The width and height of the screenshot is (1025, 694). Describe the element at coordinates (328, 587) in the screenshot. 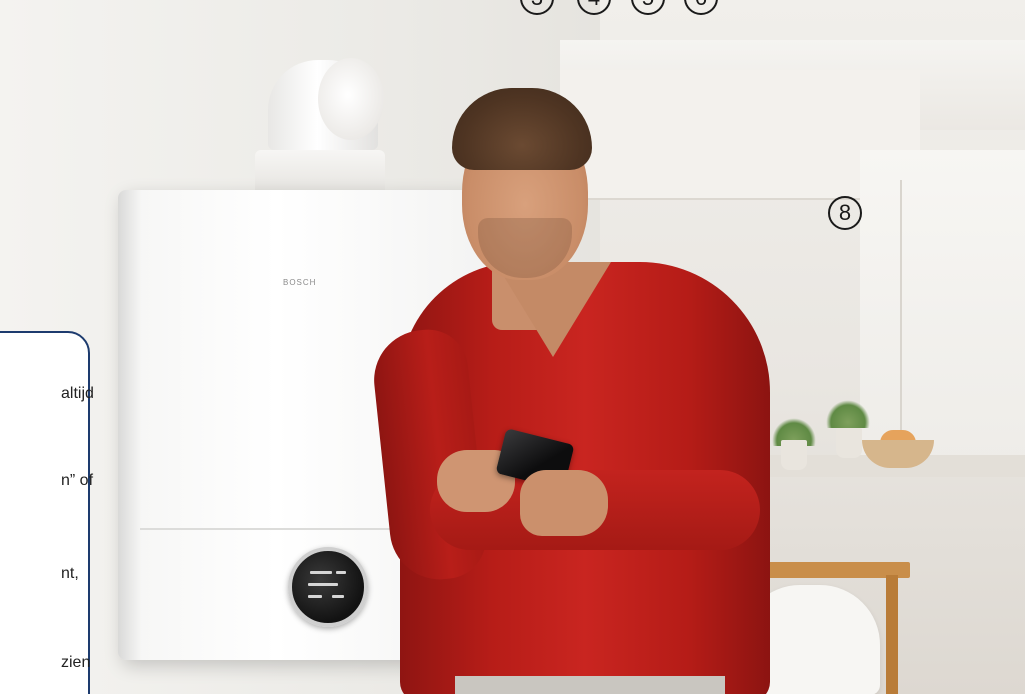

I see `boiler-control-display` at that location.